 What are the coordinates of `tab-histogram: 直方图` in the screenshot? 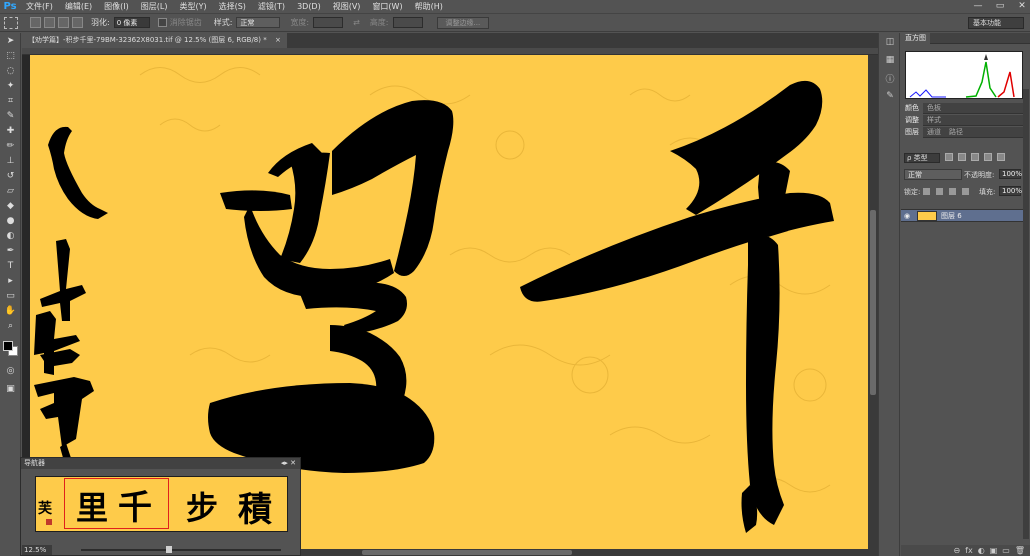 It's located at (915, 38).